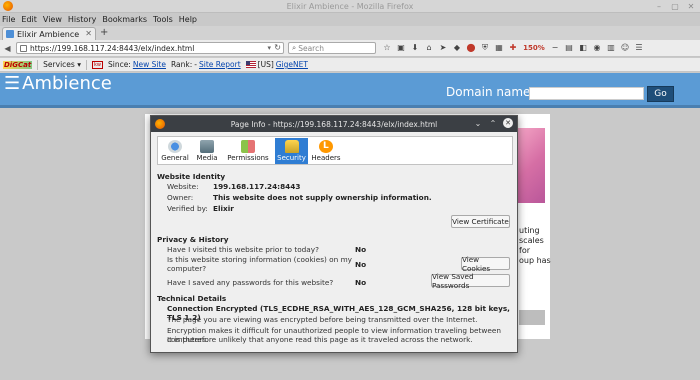 The image size is (700, 380). What do you see at coordinates (326, 151) in the screenshot?
I see `tab-headers: Headers` at bounding box center [326, 151].